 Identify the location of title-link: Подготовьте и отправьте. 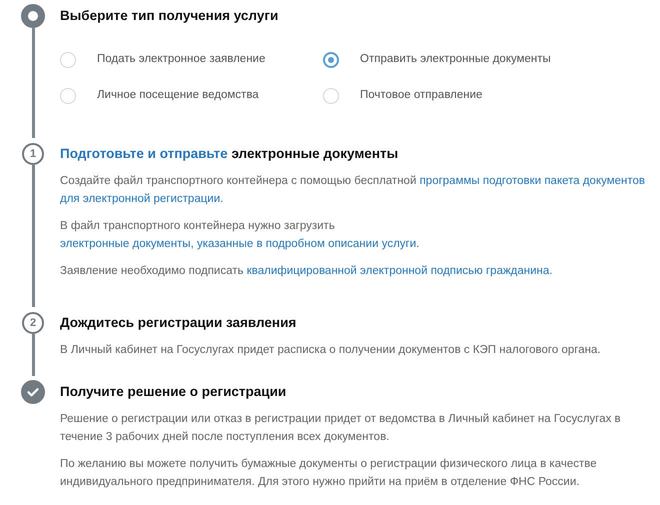
(144, 153).